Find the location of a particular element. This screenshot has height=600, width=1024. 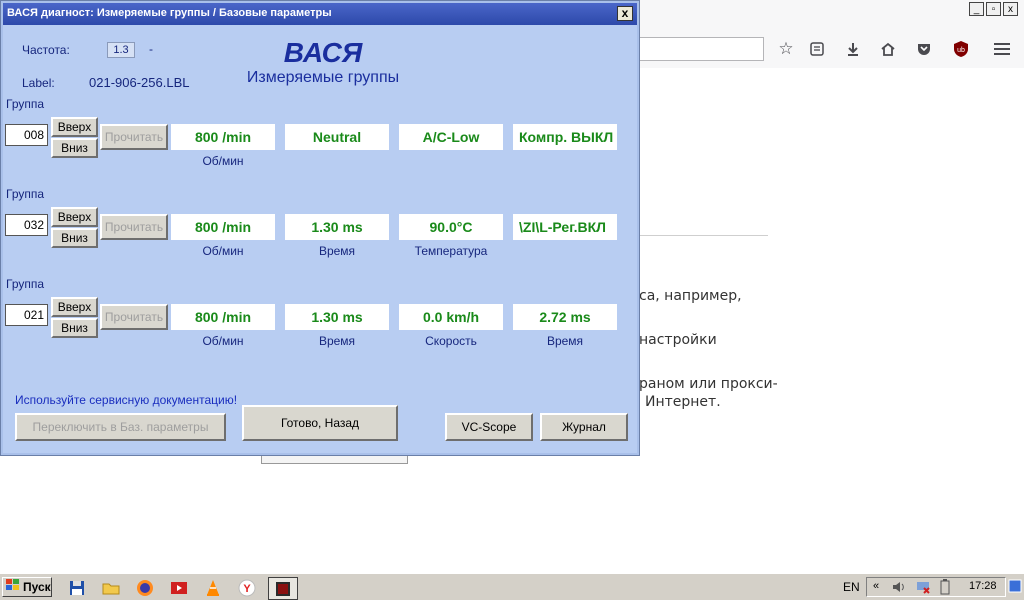

browser-window-controls: _ ▫ x is located at coordinates (993, 9).